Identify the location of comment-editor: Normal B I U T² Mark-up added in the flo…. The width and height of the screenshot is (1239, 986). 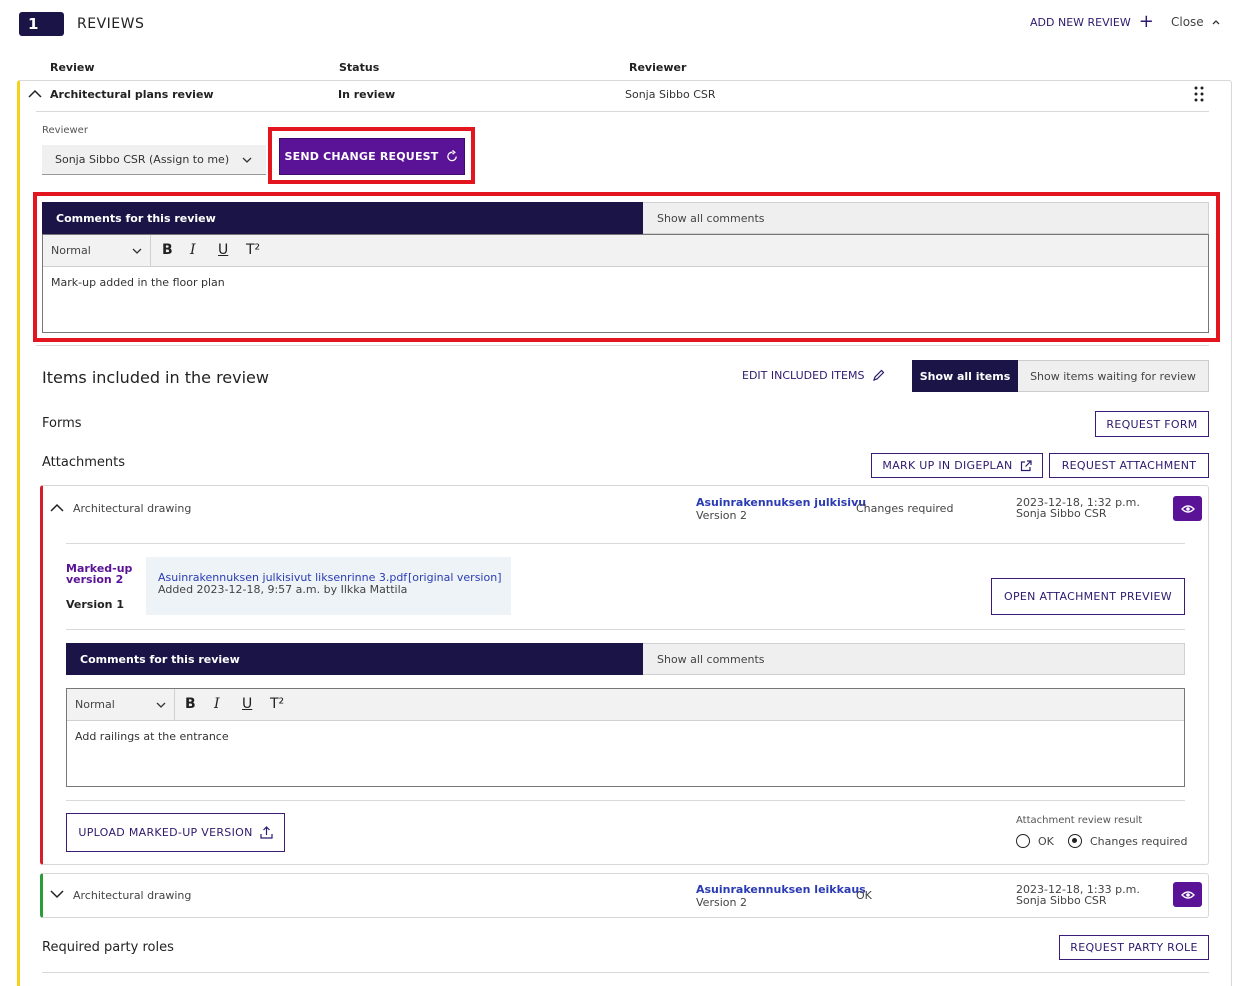
(625, 283).